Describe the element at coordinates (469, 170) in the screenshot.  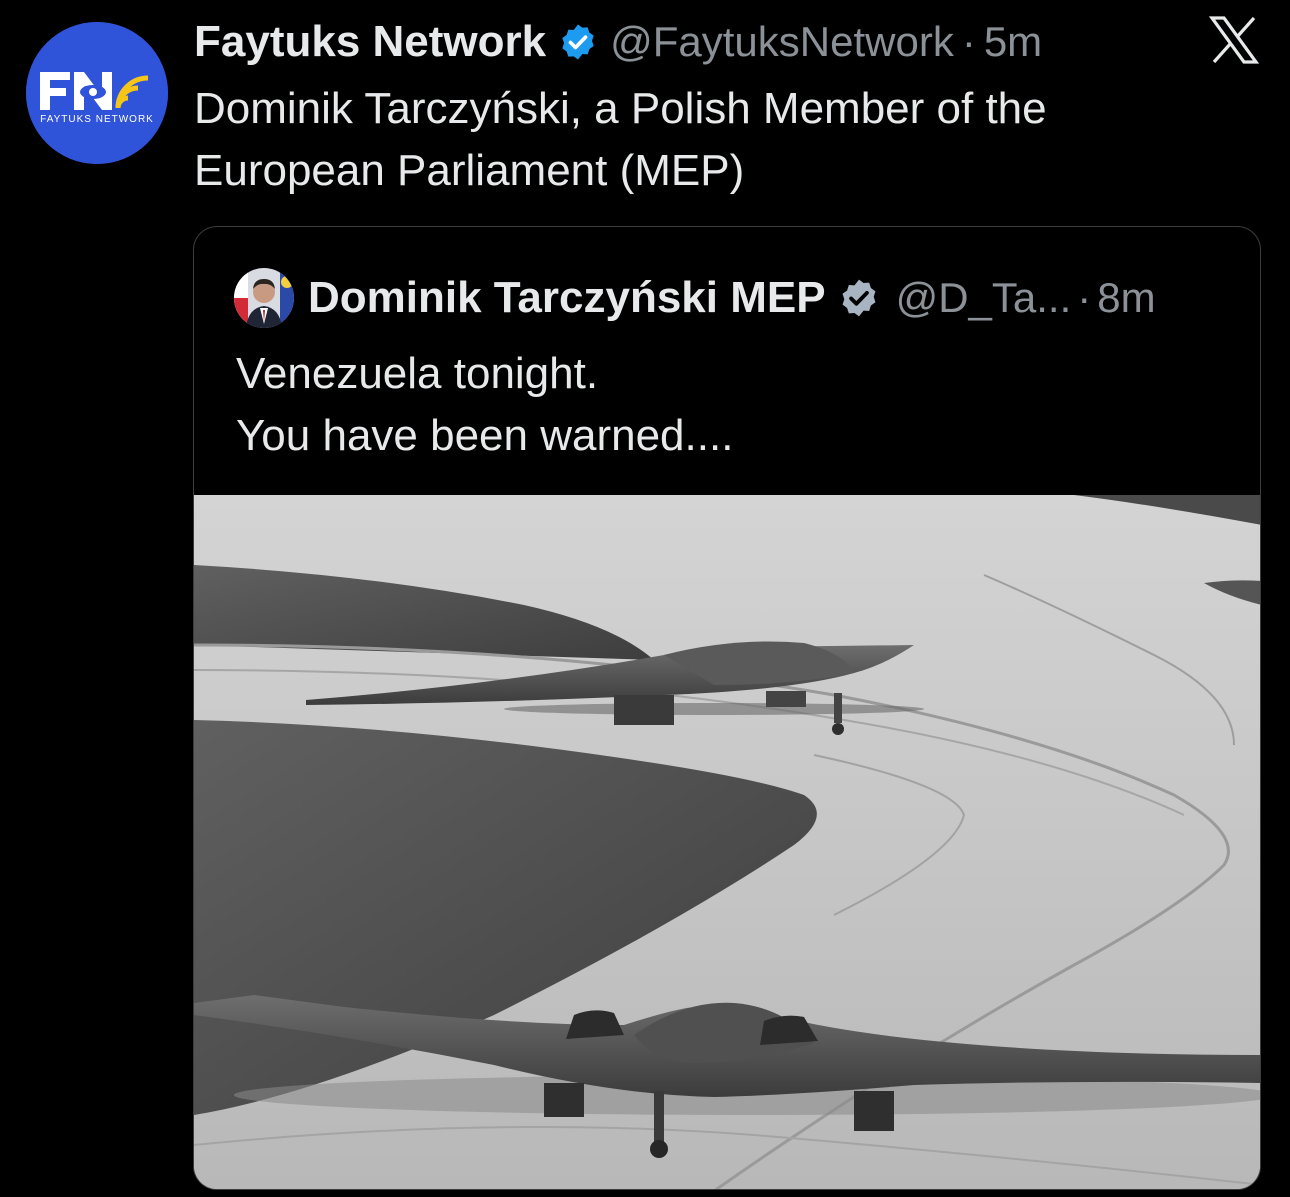
I see `tweet-text-line: European Parliament (MEP)` at that location.